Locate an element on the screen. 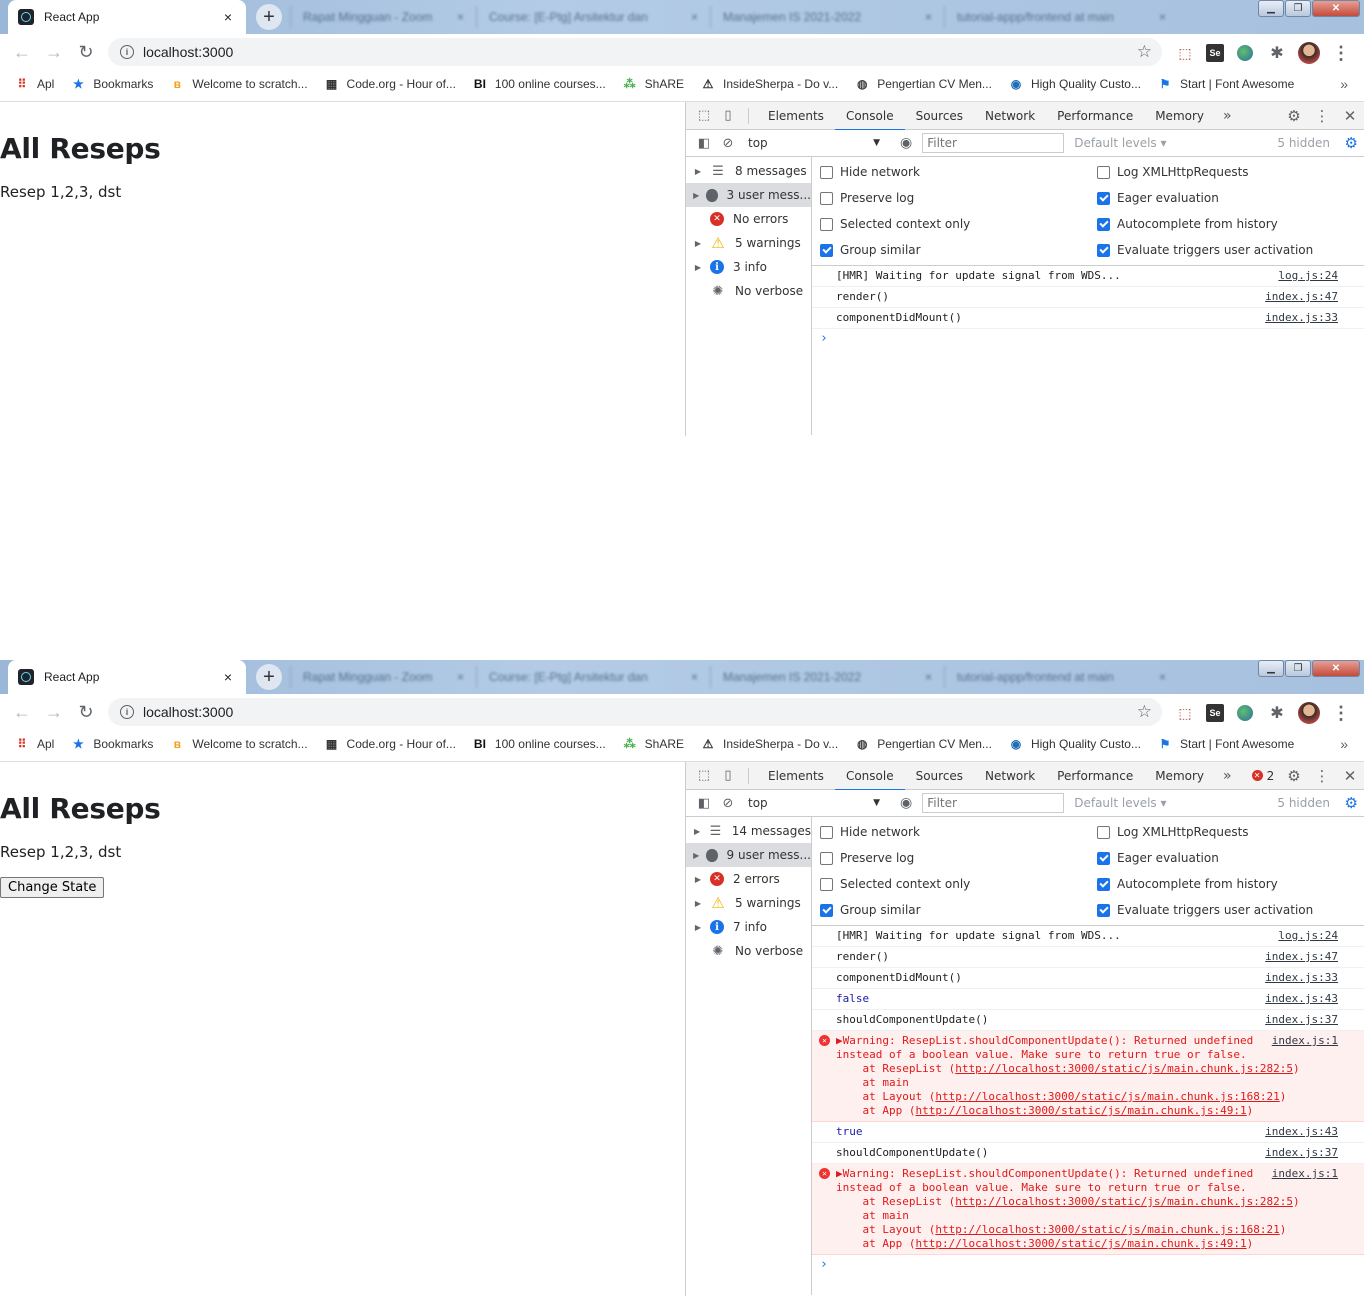 The image size is (1364, 1296). background-tab: tutorial-appp/frontend at main × is located at coordinates (1060, 17).